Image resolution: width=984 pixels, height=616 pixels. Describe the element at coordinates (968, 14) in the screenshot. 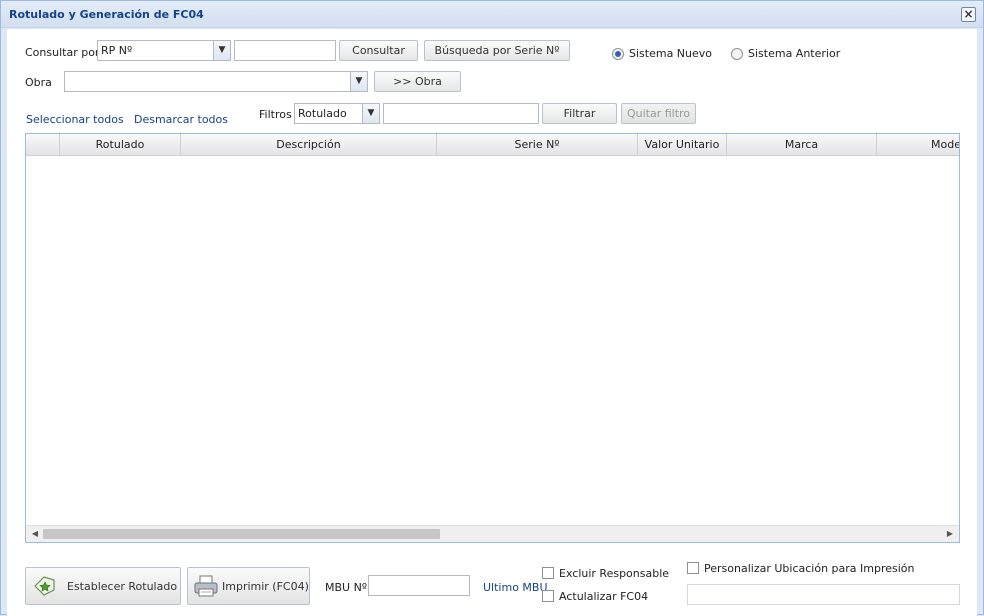

I see `close-button: ×` at that location.